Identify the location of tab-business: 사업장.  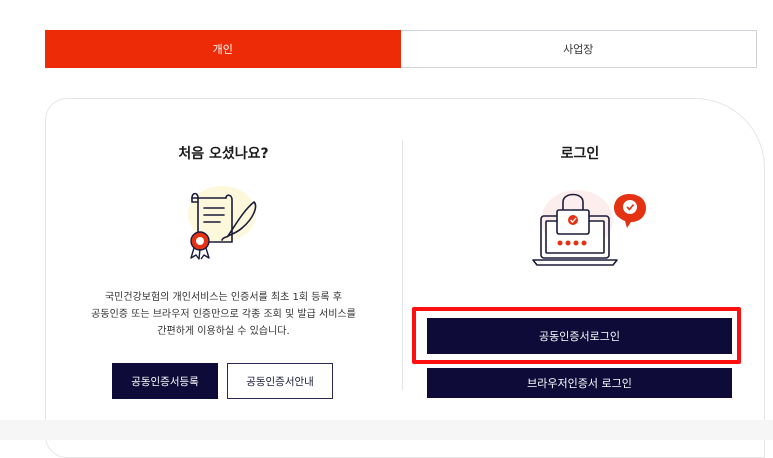
(578, 49).